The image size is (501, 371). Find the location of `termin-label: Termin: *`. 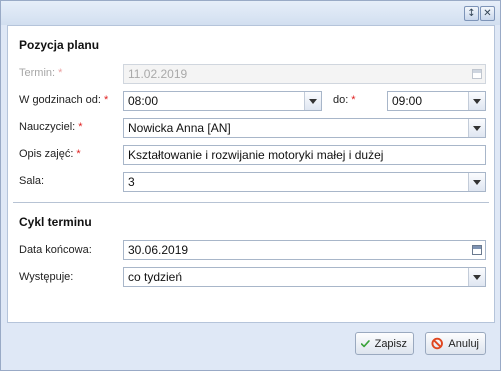

termin-label: Termin: * is located at coordinates (40, 73).